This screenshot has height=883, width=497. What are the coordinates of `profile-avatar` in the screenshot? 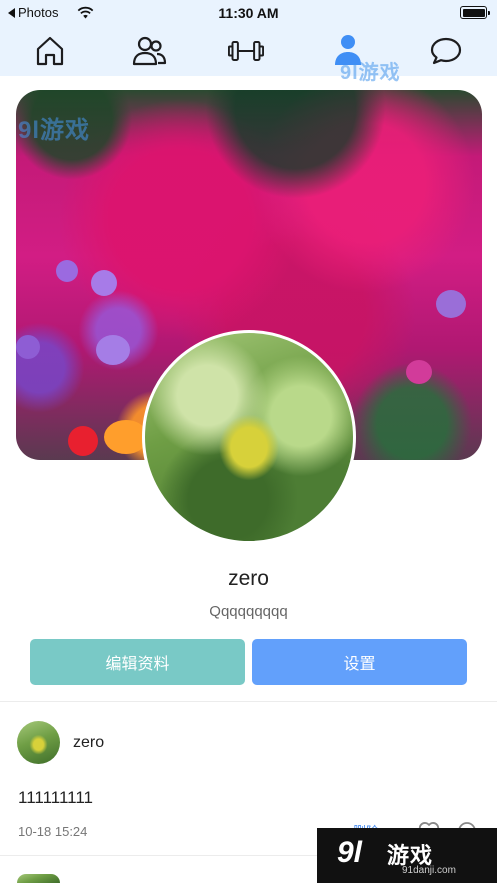 It's located at (249, 437).